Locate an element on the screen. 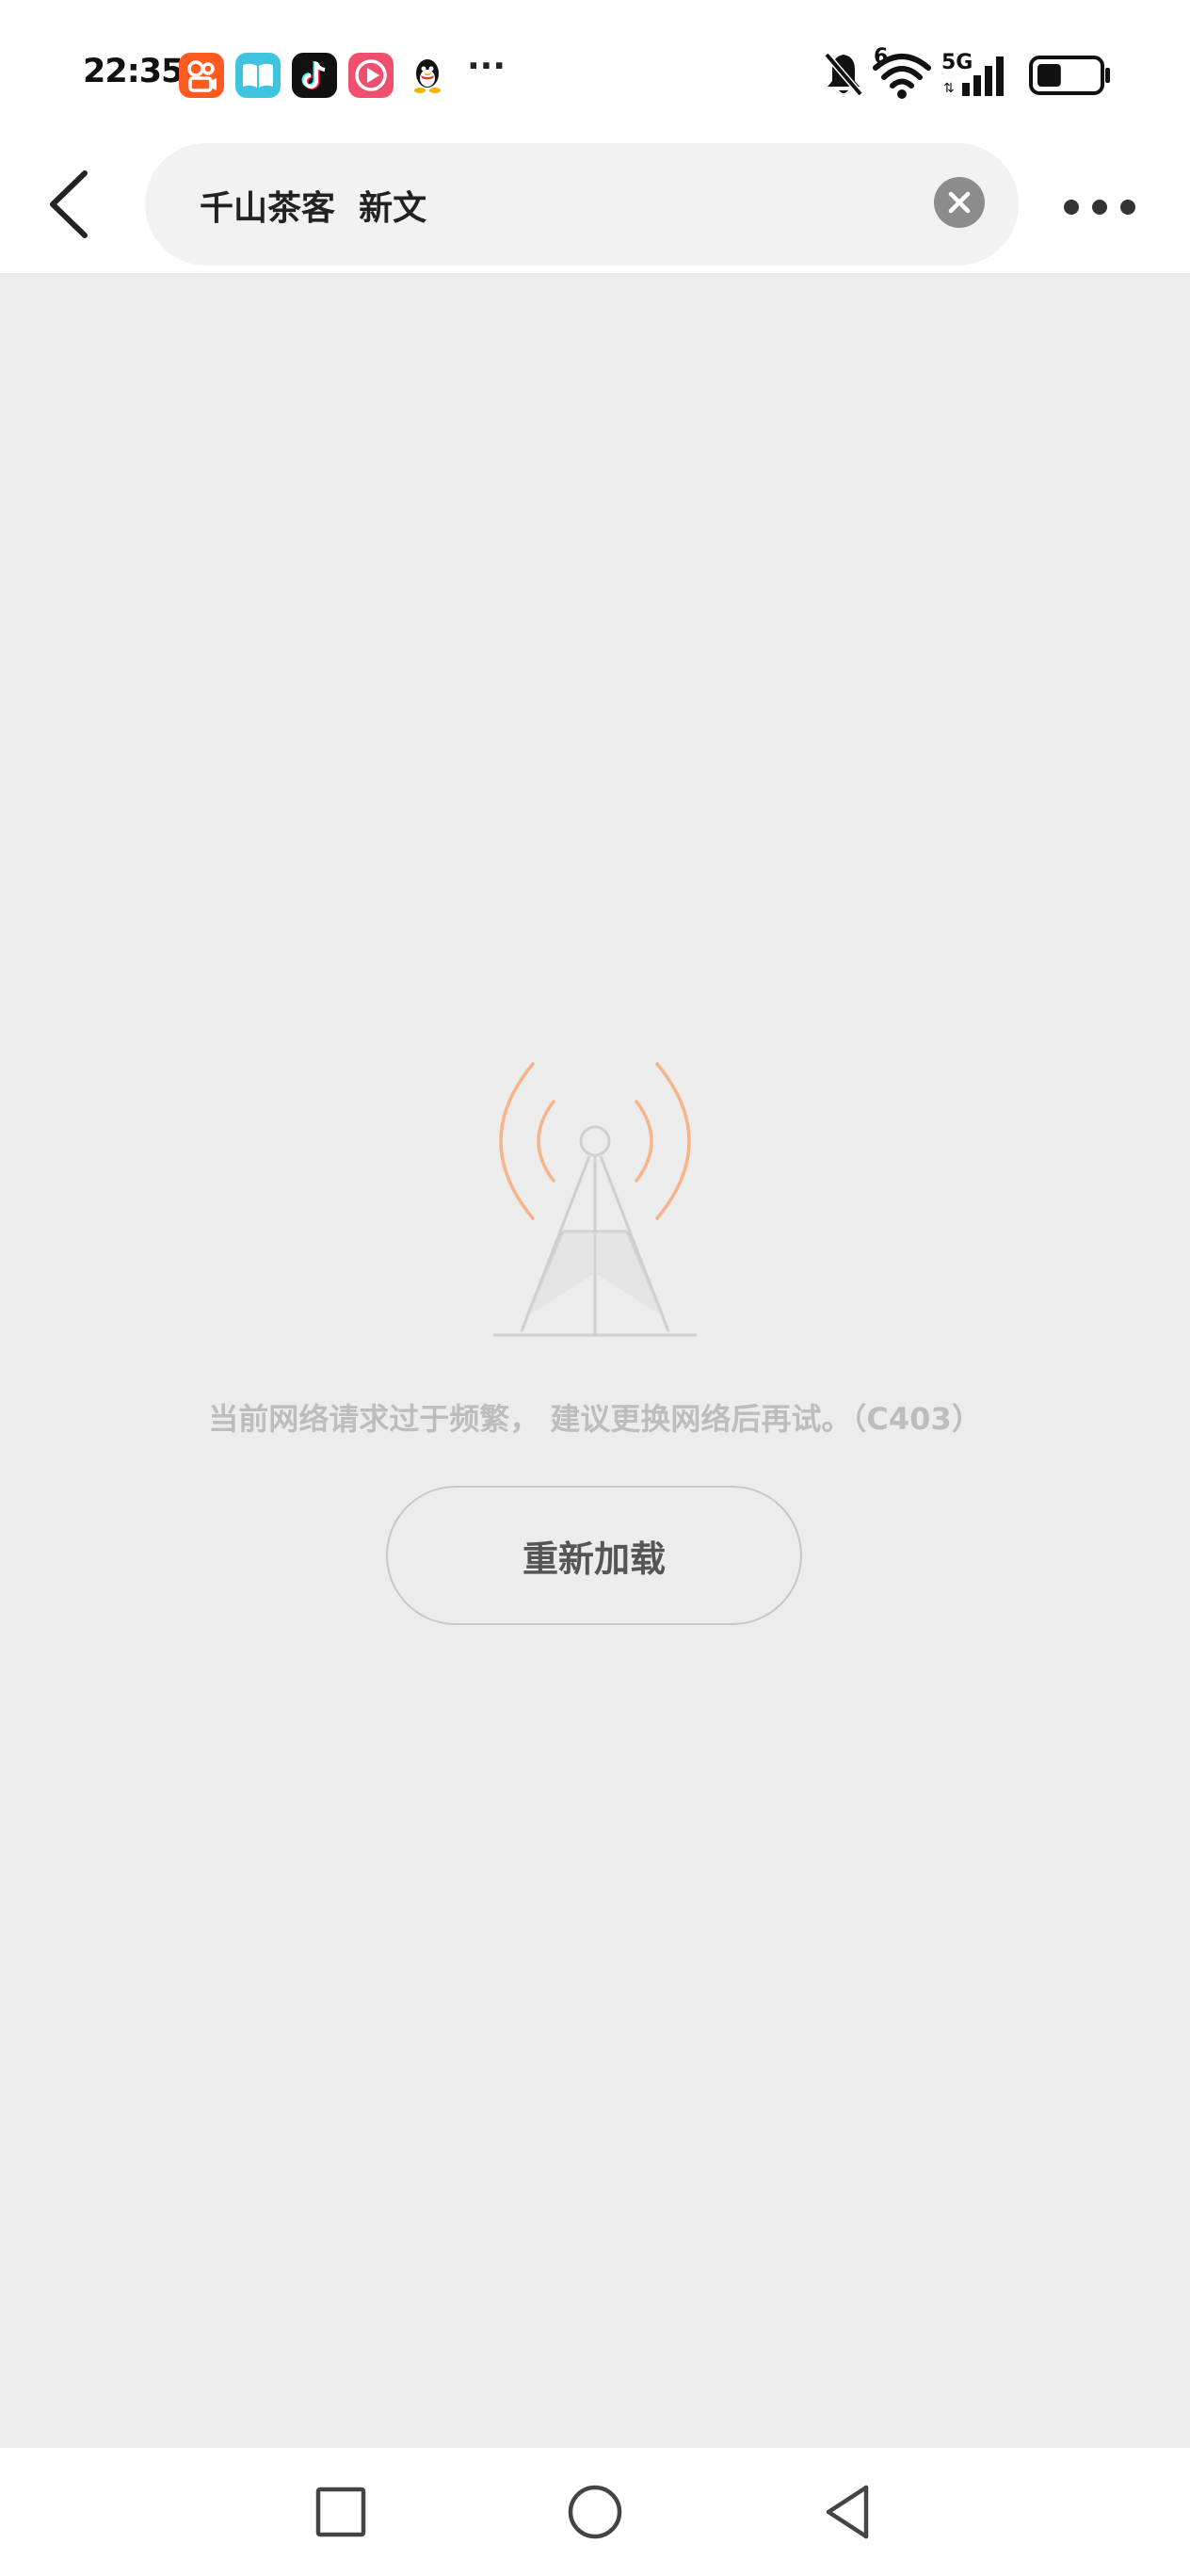 The width and height of the screenshot is (1190, 2576). wifi-badge: 6 is located at coordinates (881, 57).